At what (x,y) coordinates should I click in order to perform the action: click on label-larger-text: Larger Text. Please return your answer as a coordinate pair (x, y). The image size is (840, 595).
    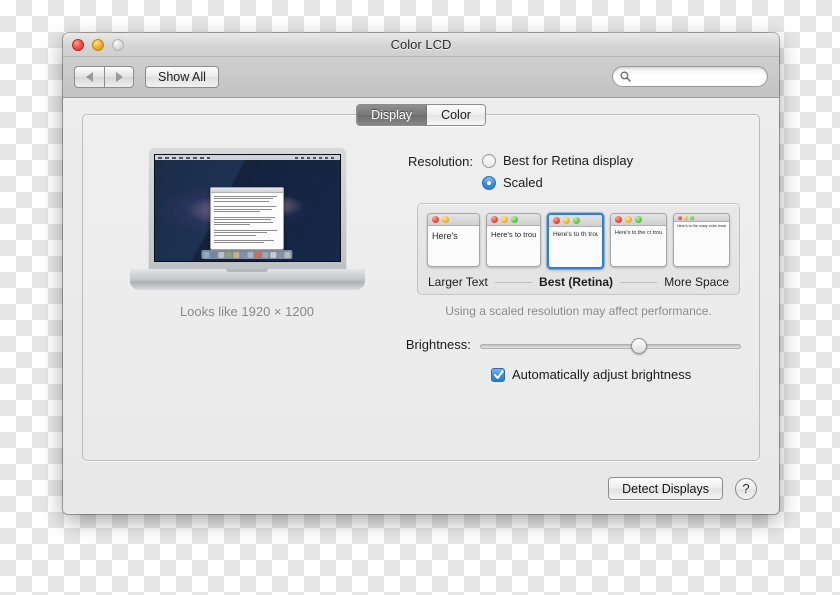
    Looking at the image, I should click on (458, 282).